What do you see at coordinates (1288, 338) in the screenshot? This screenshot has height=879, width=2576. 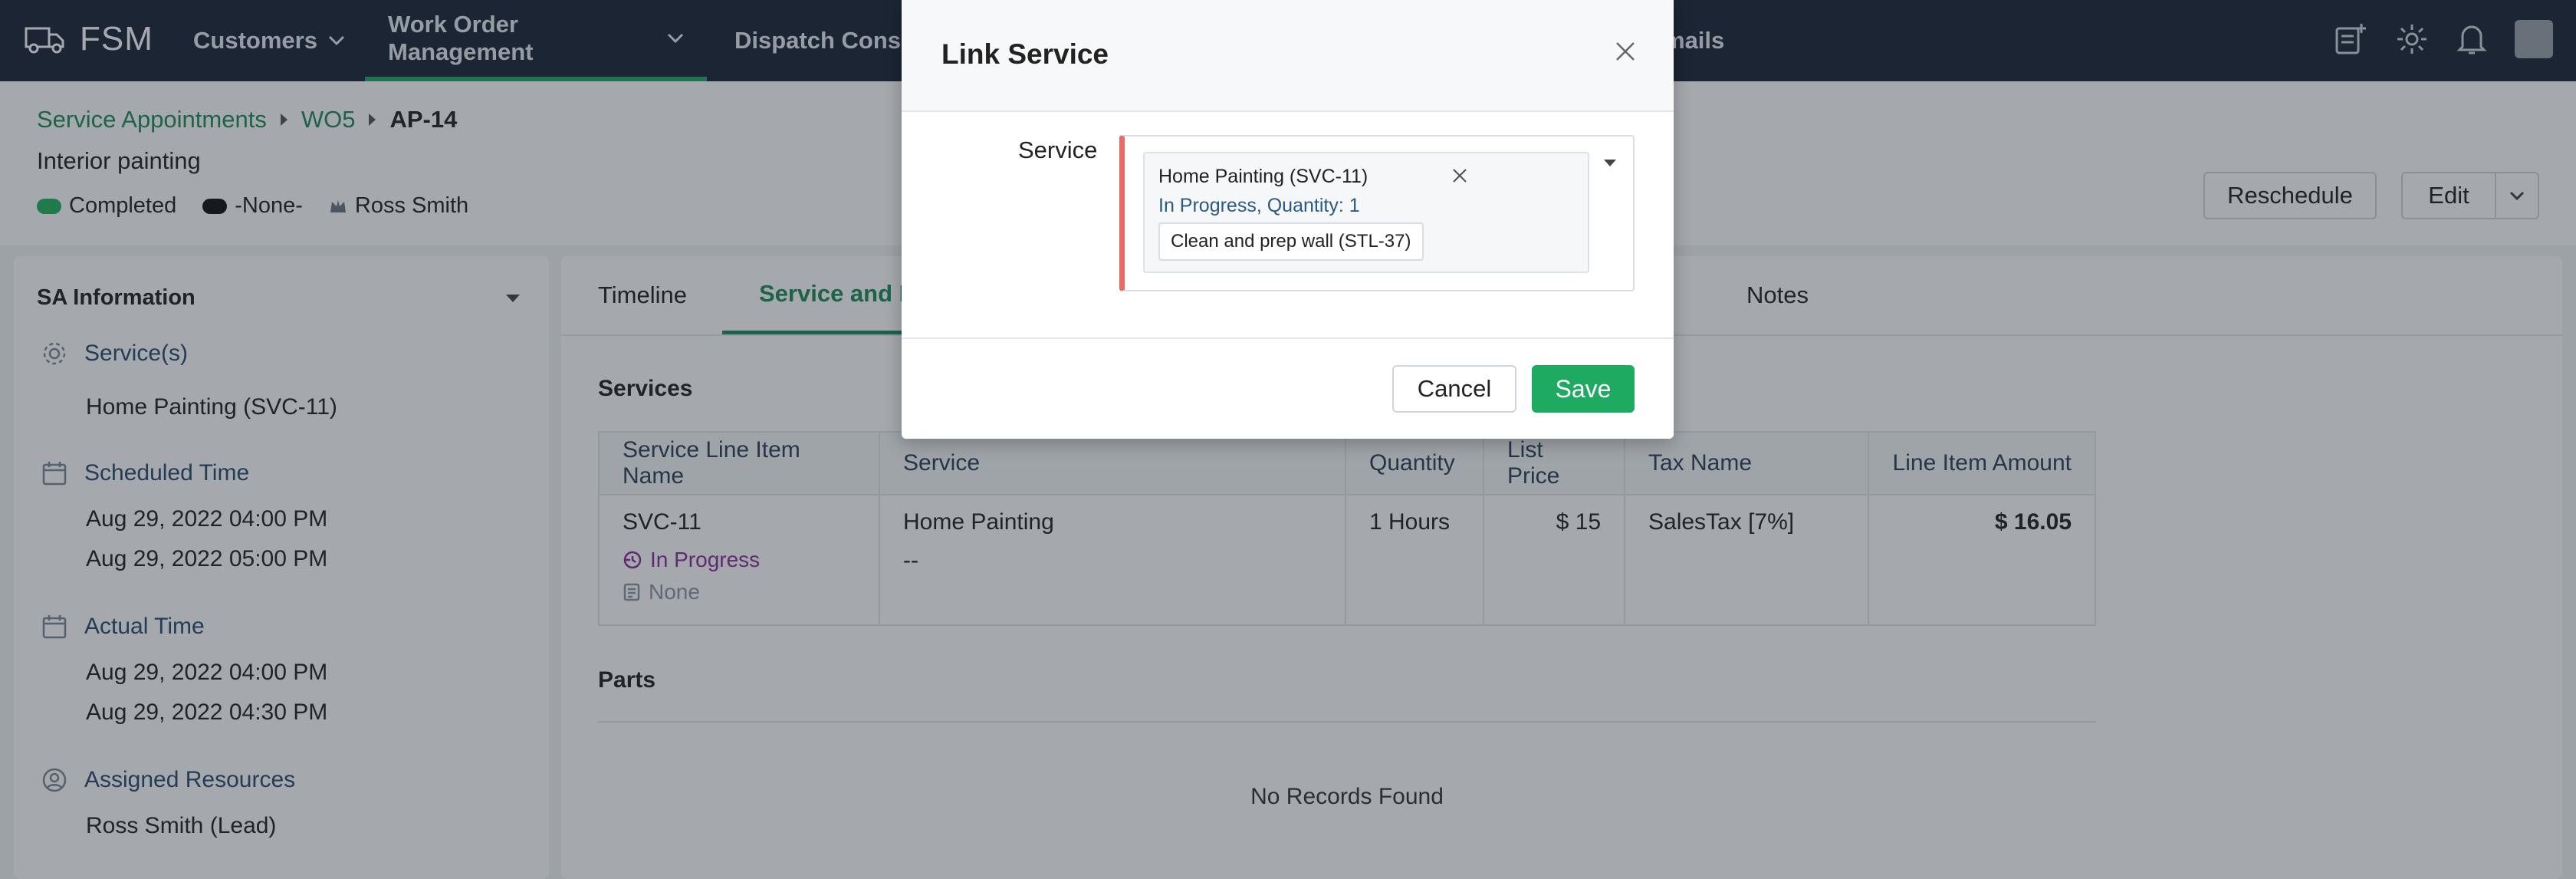 I see `dialog-footer-divider` at bounding box center [1288, 338].